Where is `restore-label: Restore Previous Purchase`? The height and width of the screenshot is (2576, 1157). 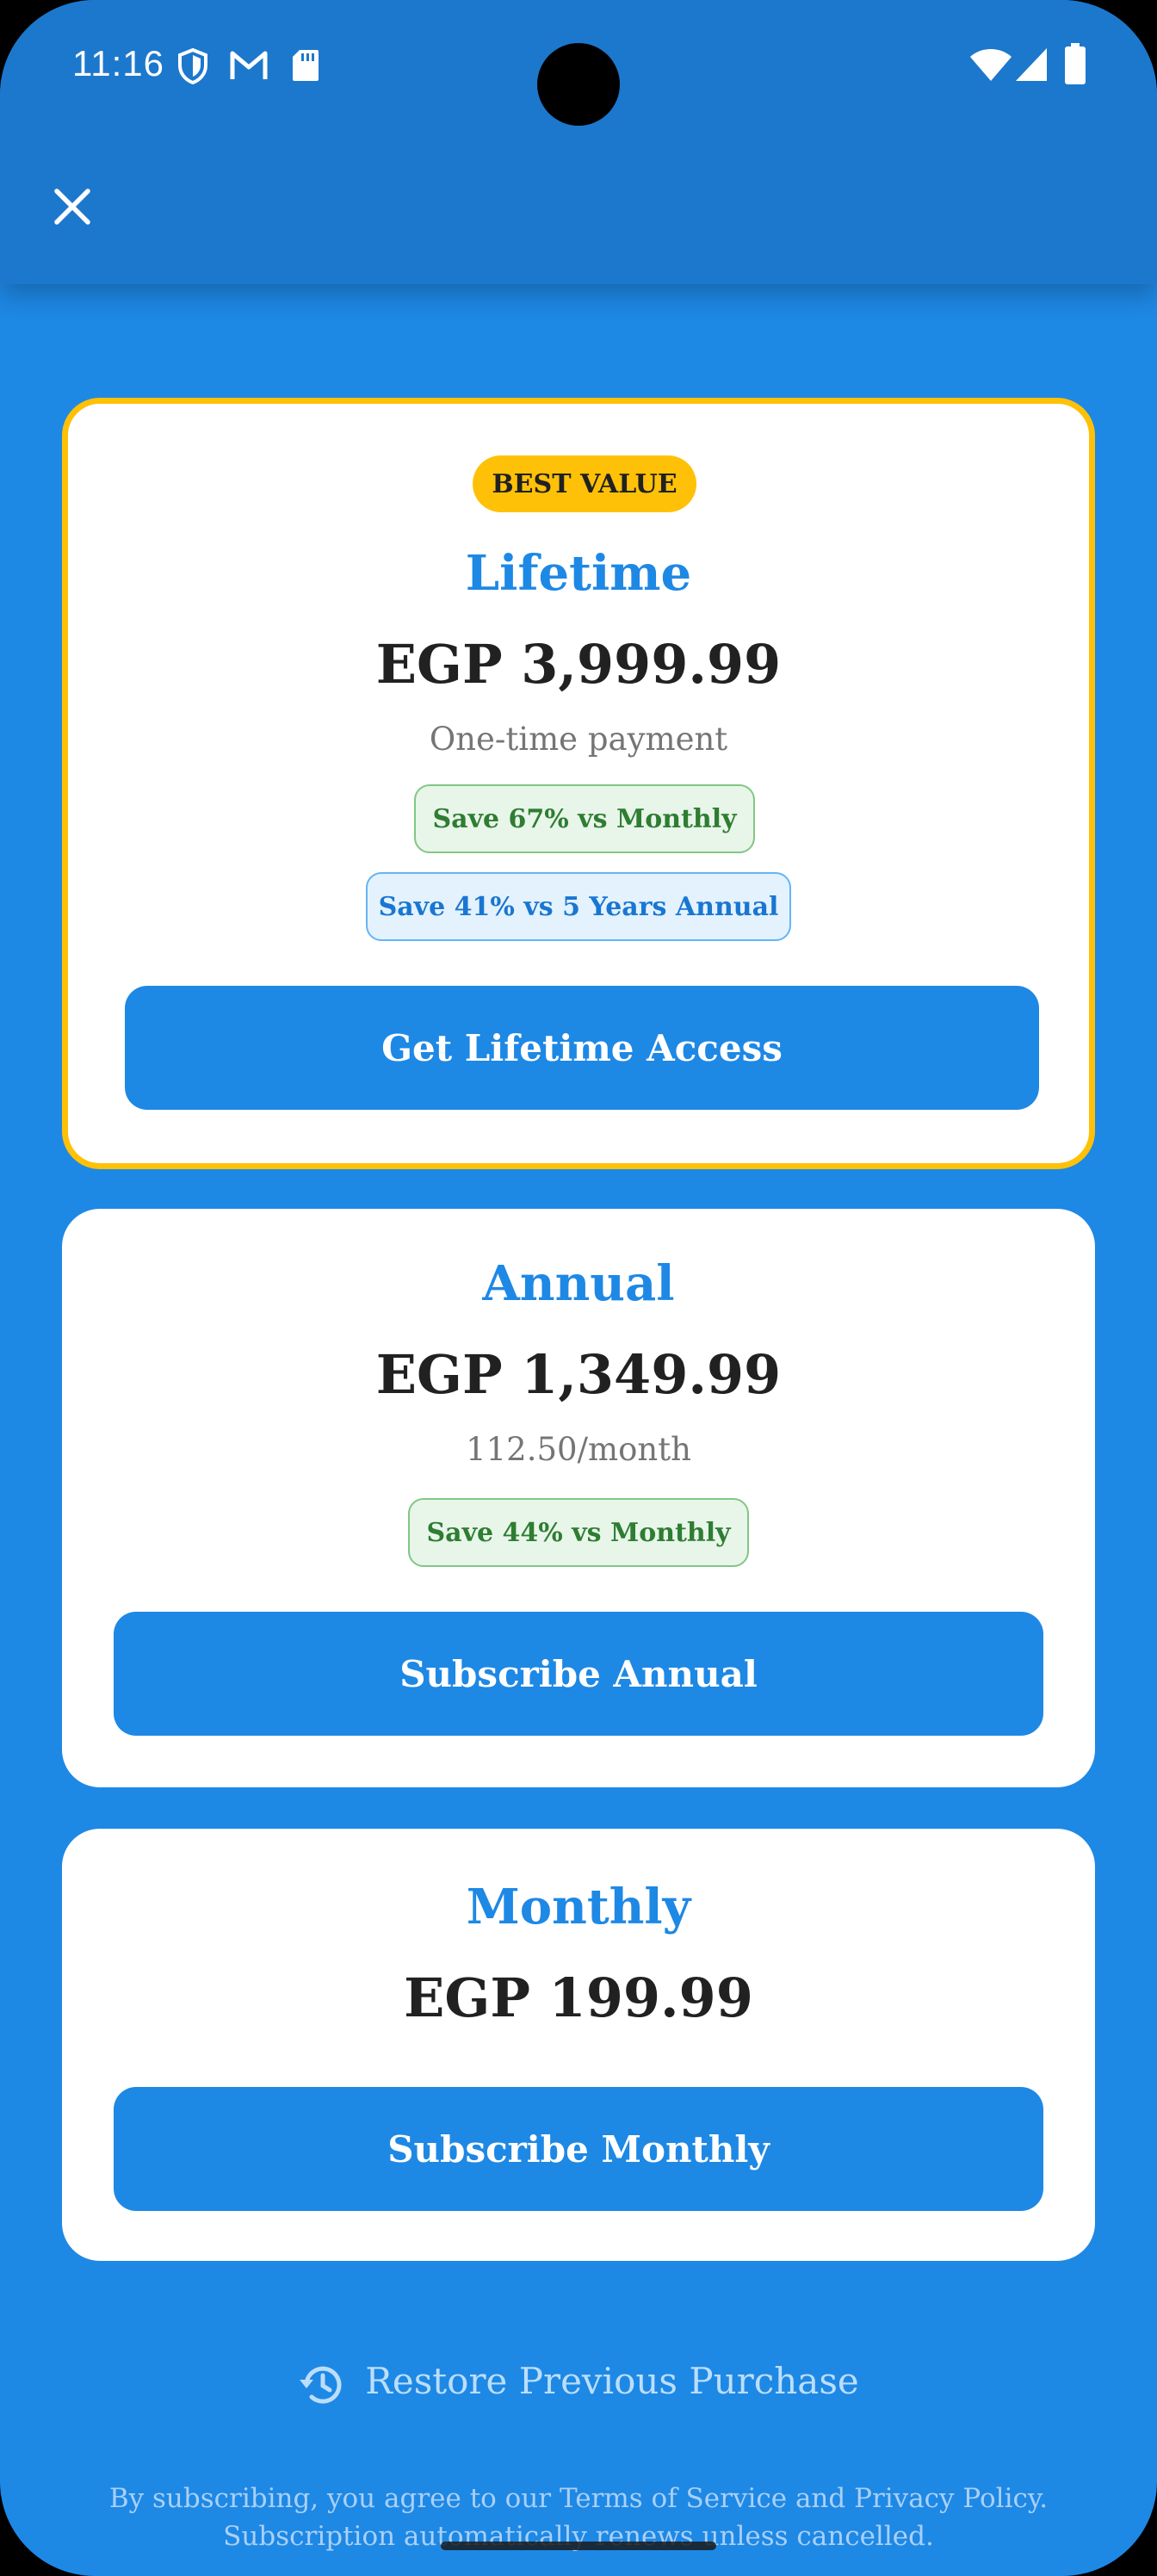 restore-label: Restore Previous Purchase is located at coordinates (612, 2380).